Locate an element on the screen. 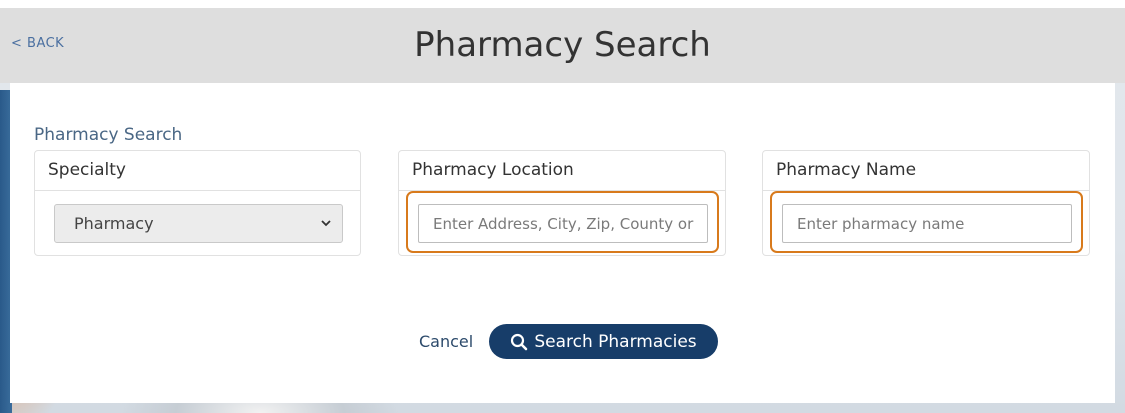  search-icon is located at coordinates (519, 342).